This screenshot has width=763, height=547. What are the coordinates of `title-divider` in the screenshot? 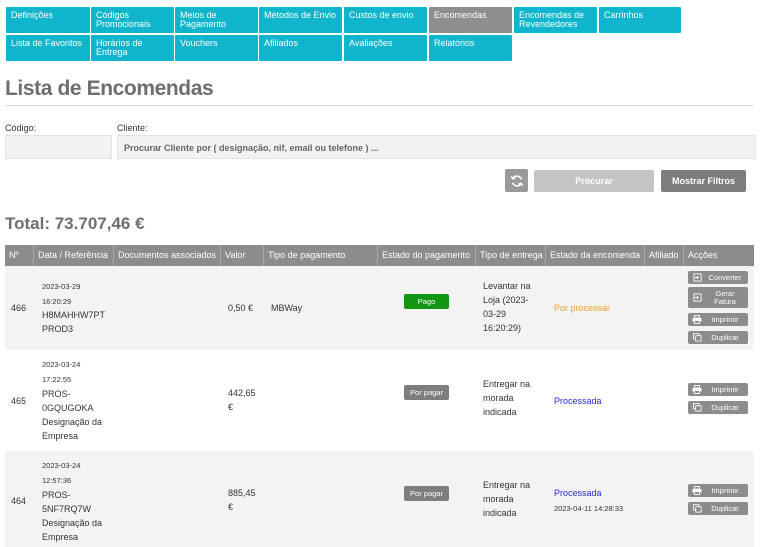 It's located at (379, 105).